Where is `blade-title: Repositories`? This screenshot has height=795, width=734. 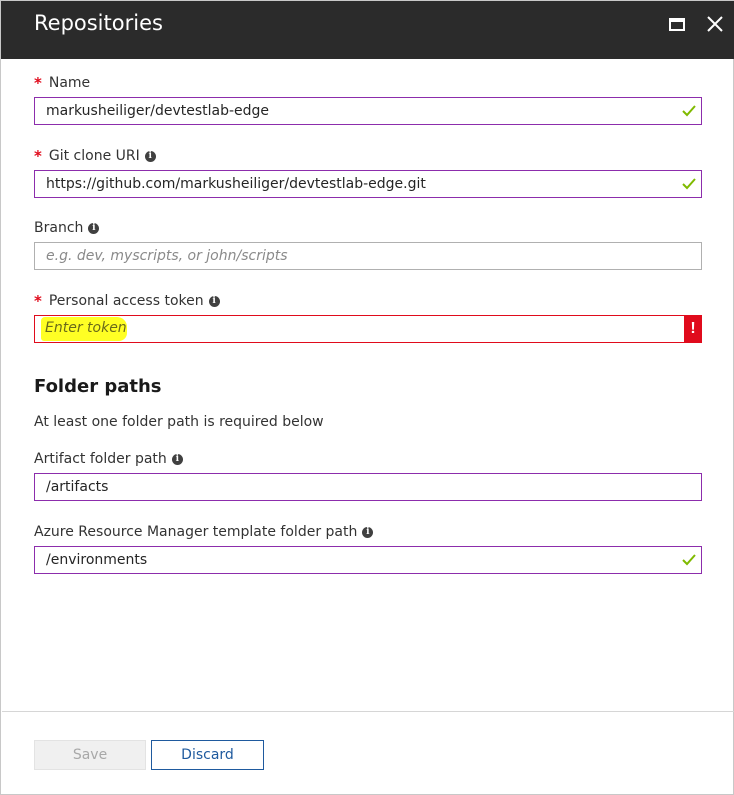 blade-title: Repositories is located at coordinates (98, 23).